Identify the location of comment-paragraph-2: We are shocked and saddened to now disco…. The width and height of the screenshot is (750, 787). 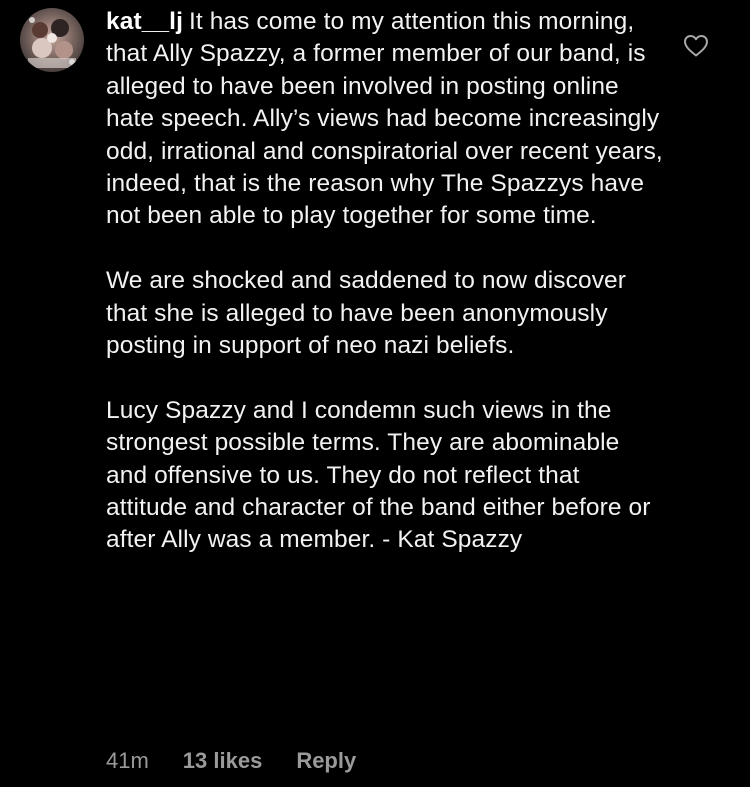
(386, 313).